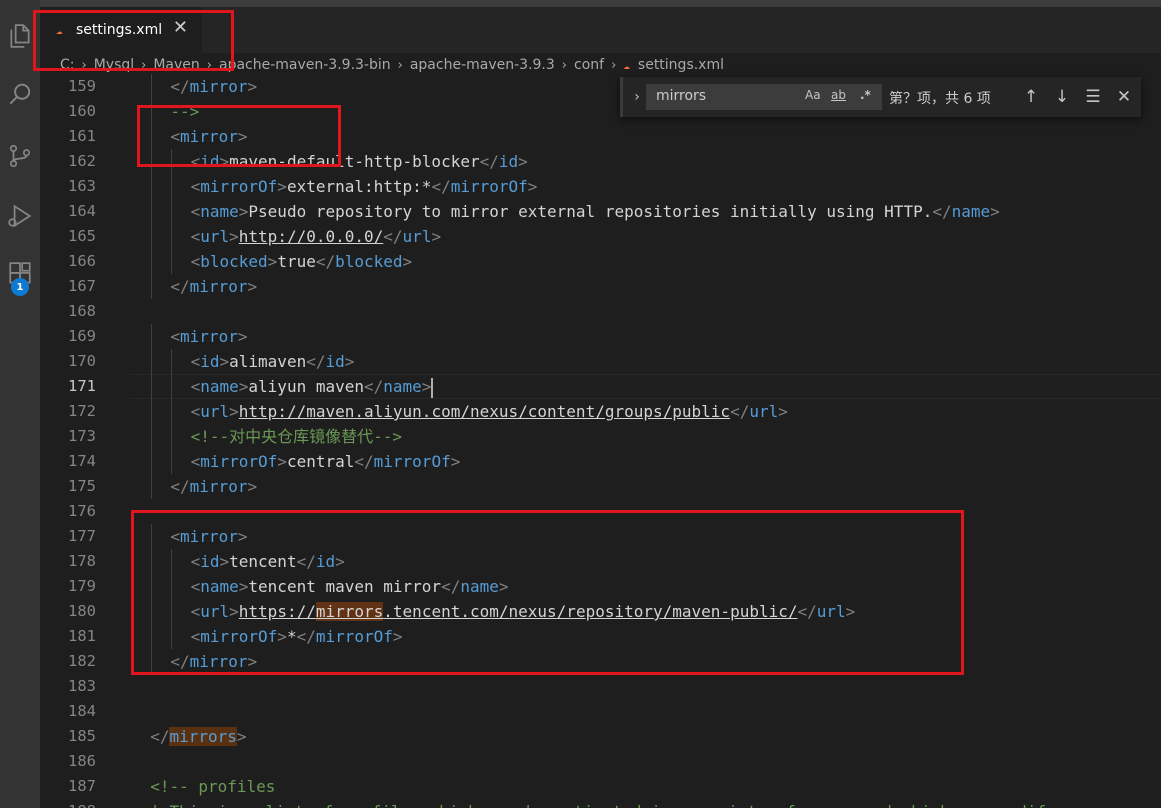 The width and height of the screenshot is (1161, 808). Describe the element at coordinates (600, 3) in the screenshot. I see `title-strip` at that location.